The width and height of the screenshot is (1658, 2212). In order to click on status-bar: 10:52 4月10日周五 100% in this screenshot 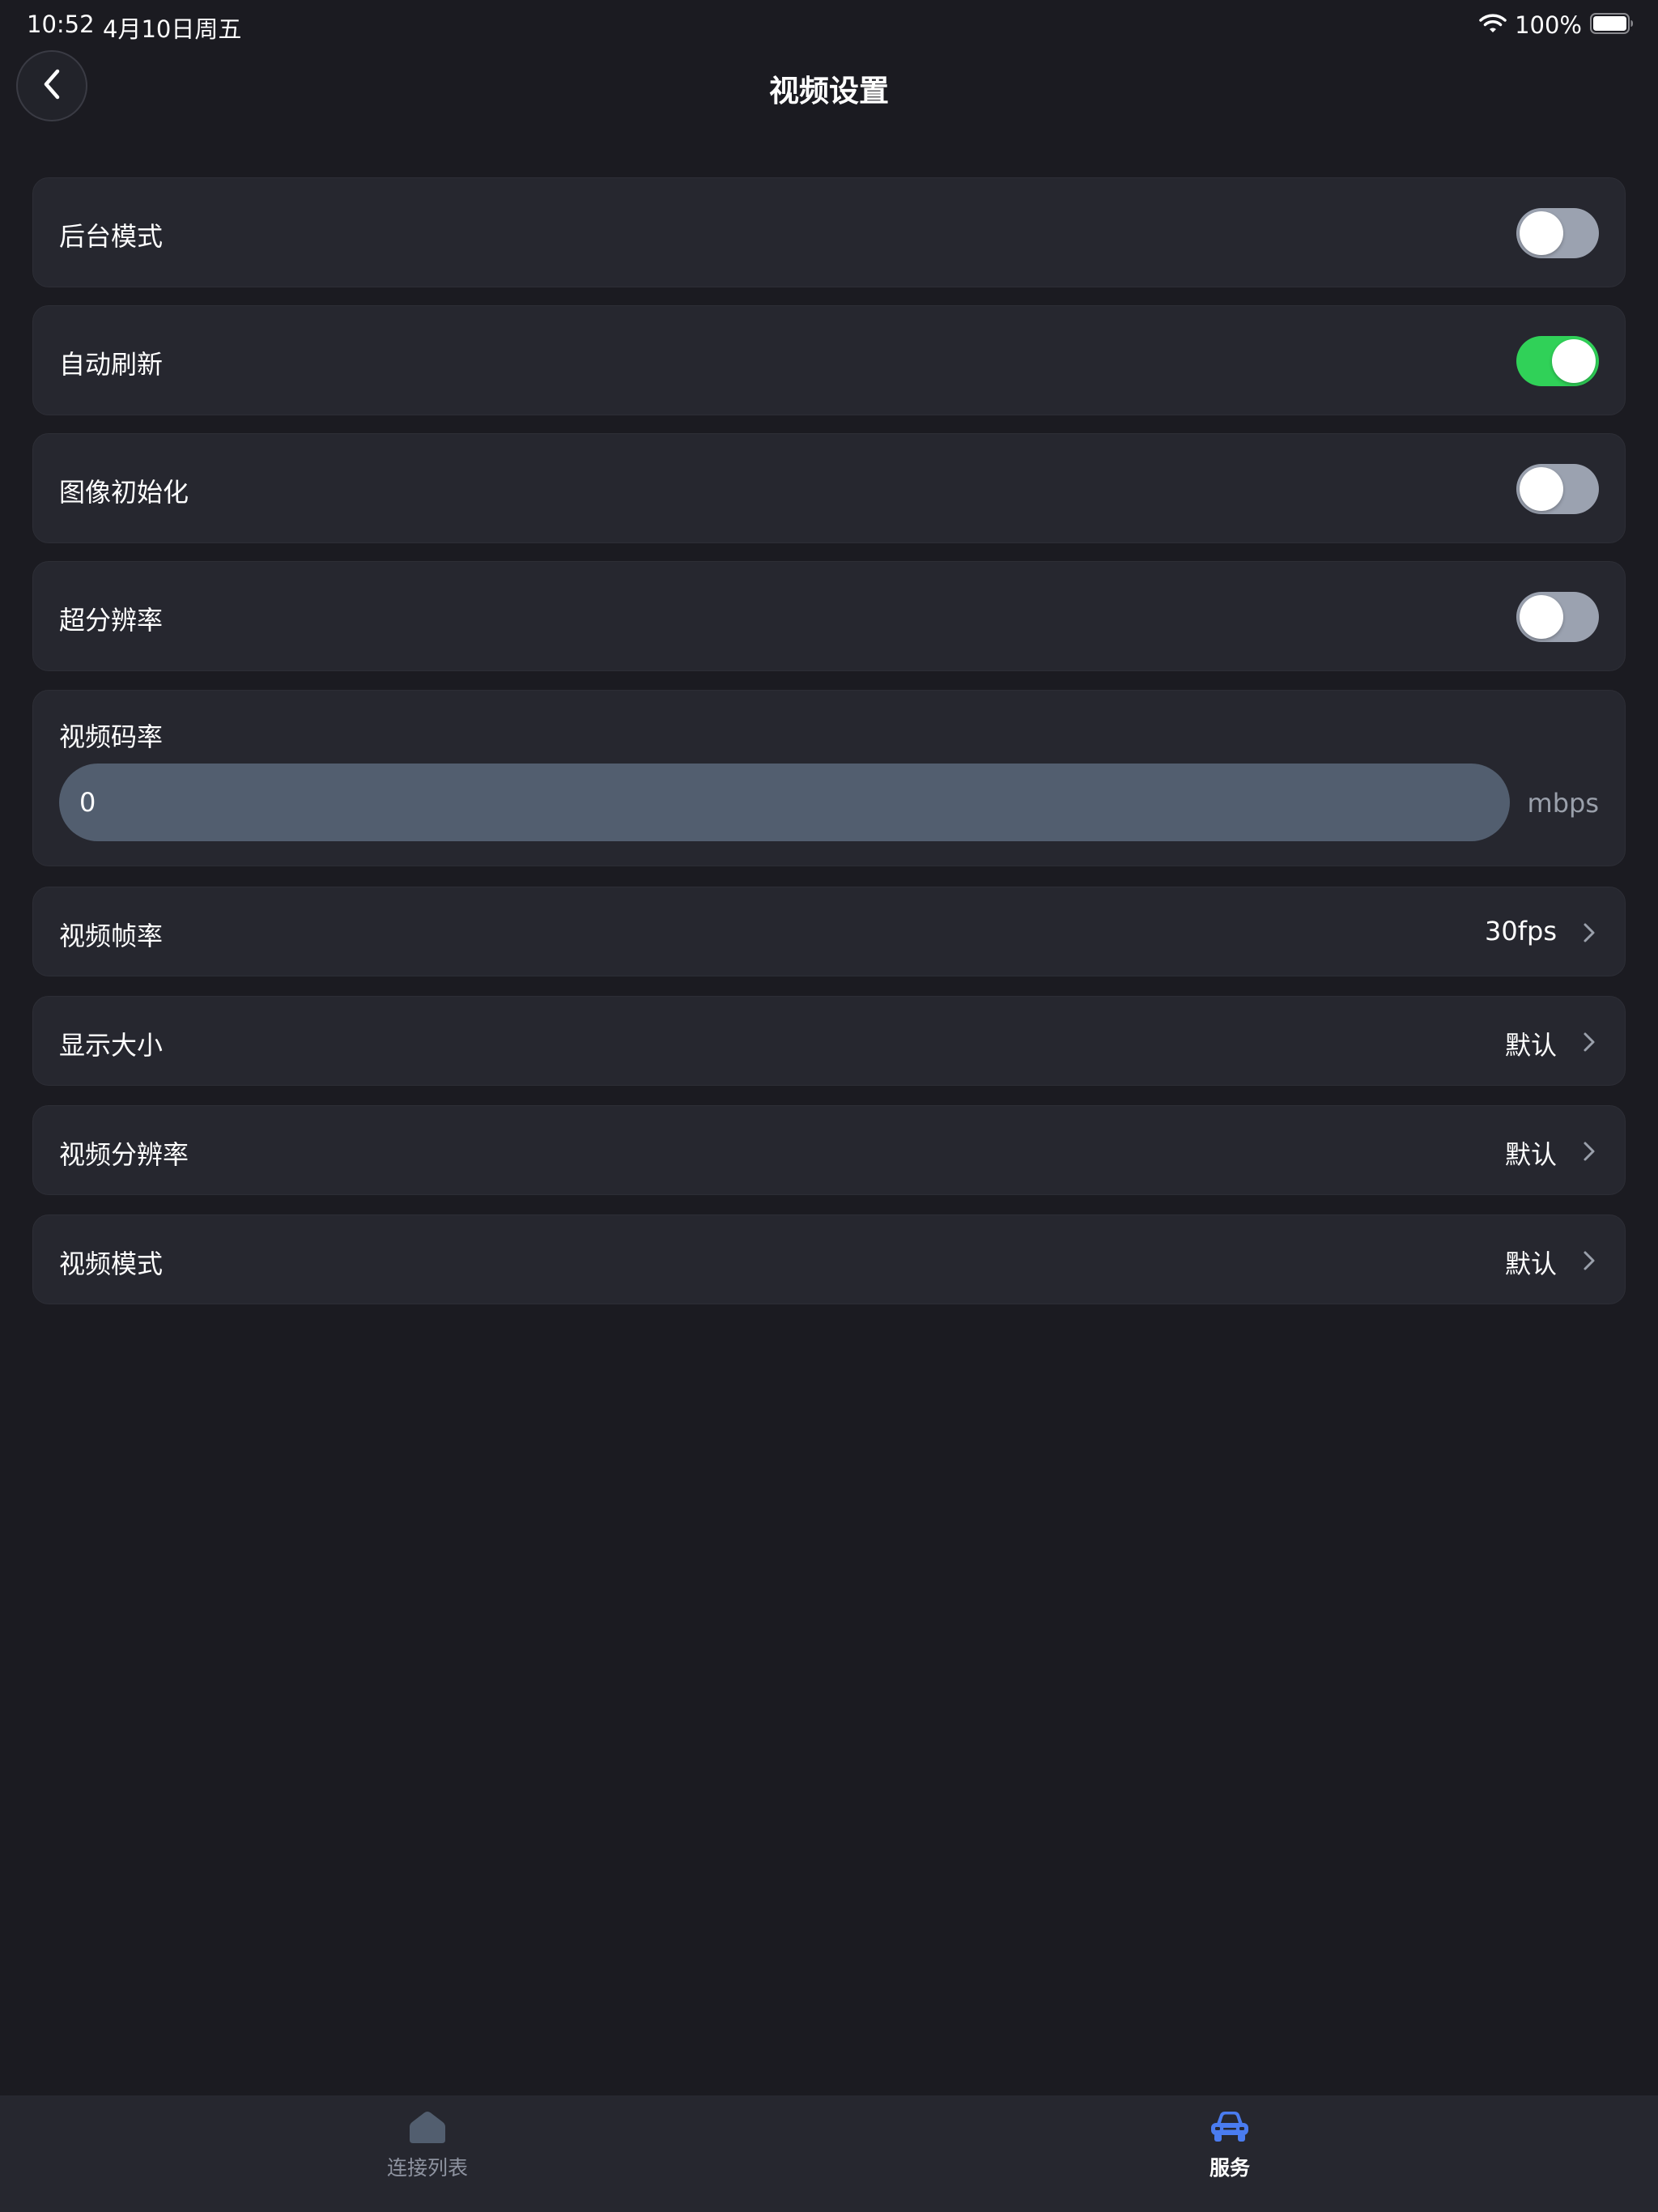, I will do `click(829, 25)`.